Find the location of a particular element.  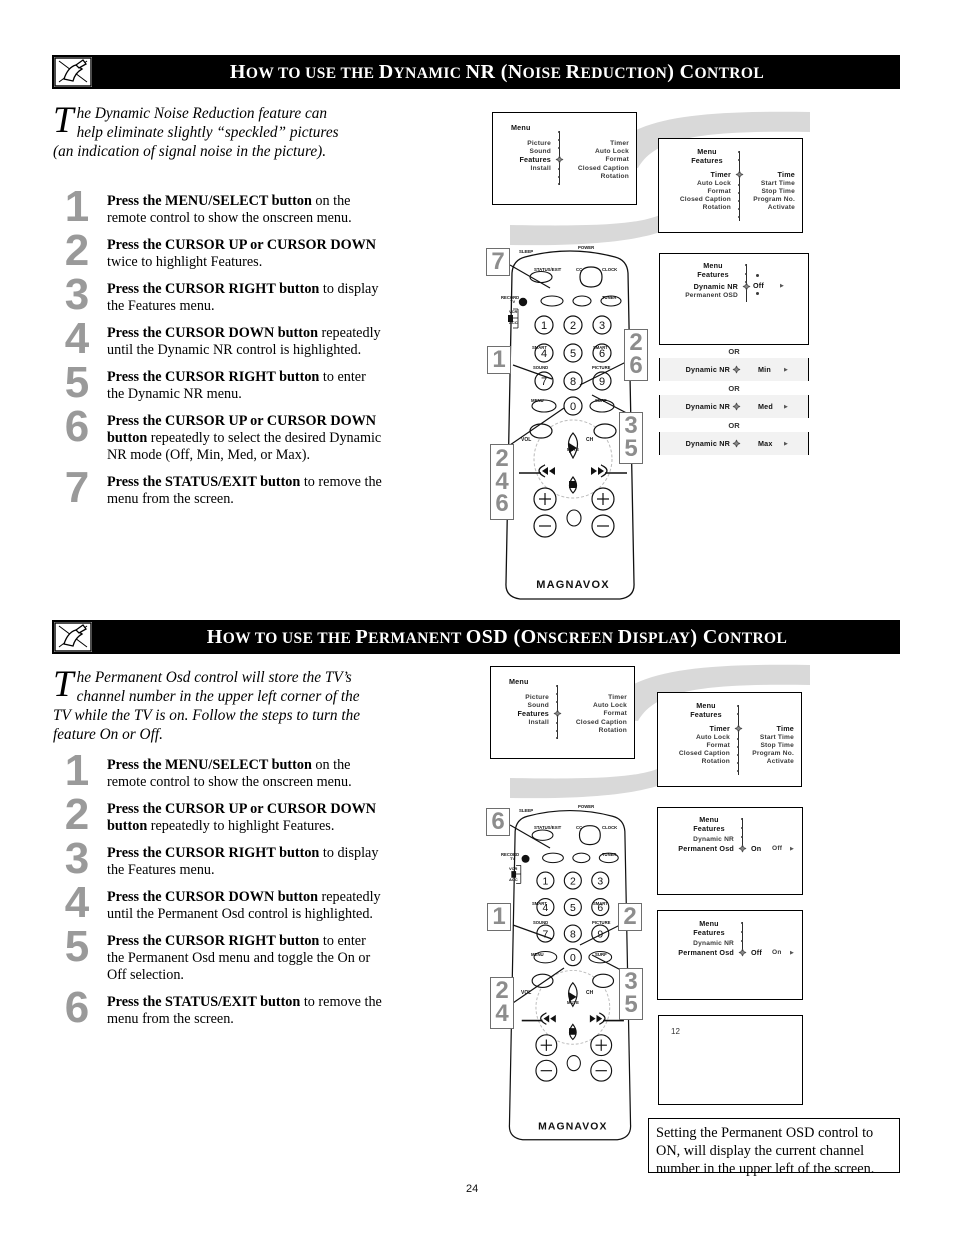

osd-value-selected: Off is located at coordinates (756, 952).